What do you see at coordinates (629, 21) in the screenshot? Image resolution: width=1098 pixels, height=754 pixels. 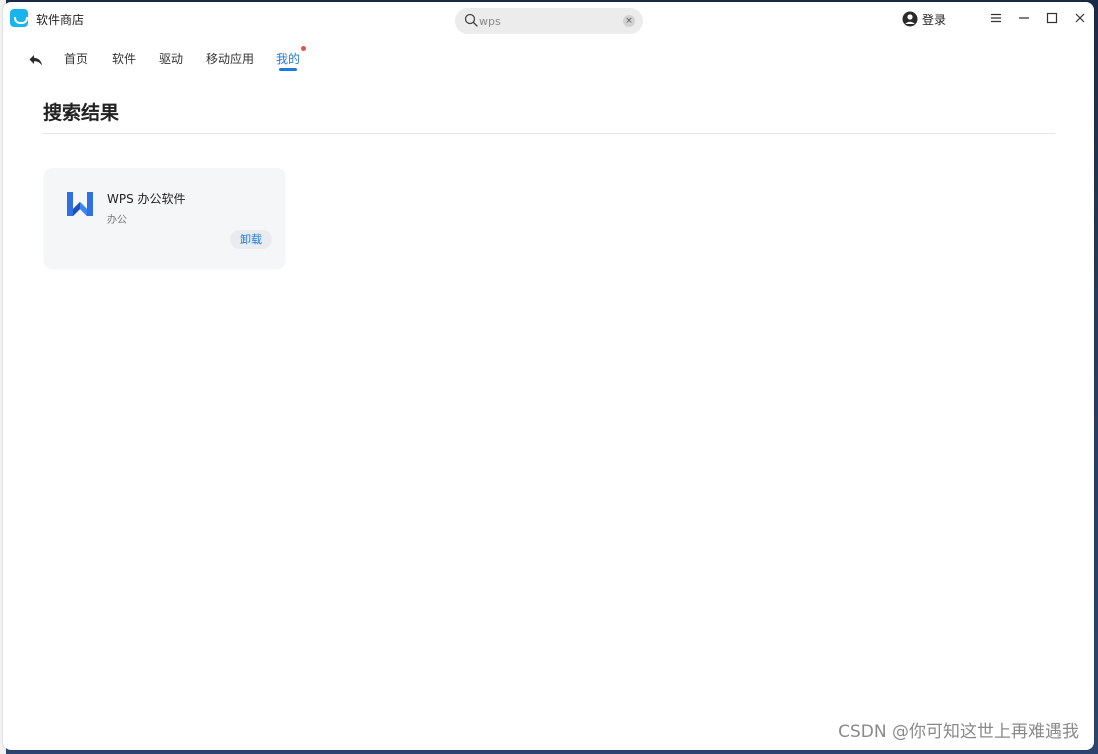 I see `search-clear-icon: ×` at bounding box center [629, 21].